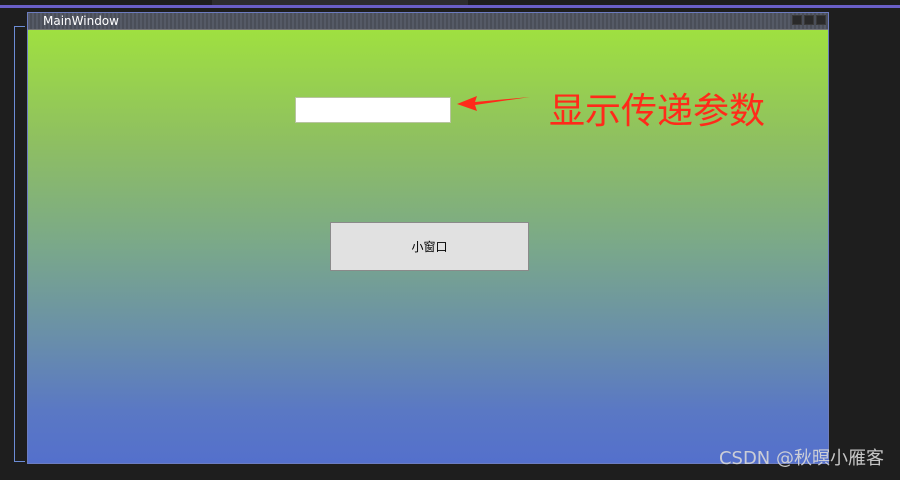  What do you see at coordinates (797, 20) in the screenshot?
I see `minimize-button` at bounding box center [797, 20].